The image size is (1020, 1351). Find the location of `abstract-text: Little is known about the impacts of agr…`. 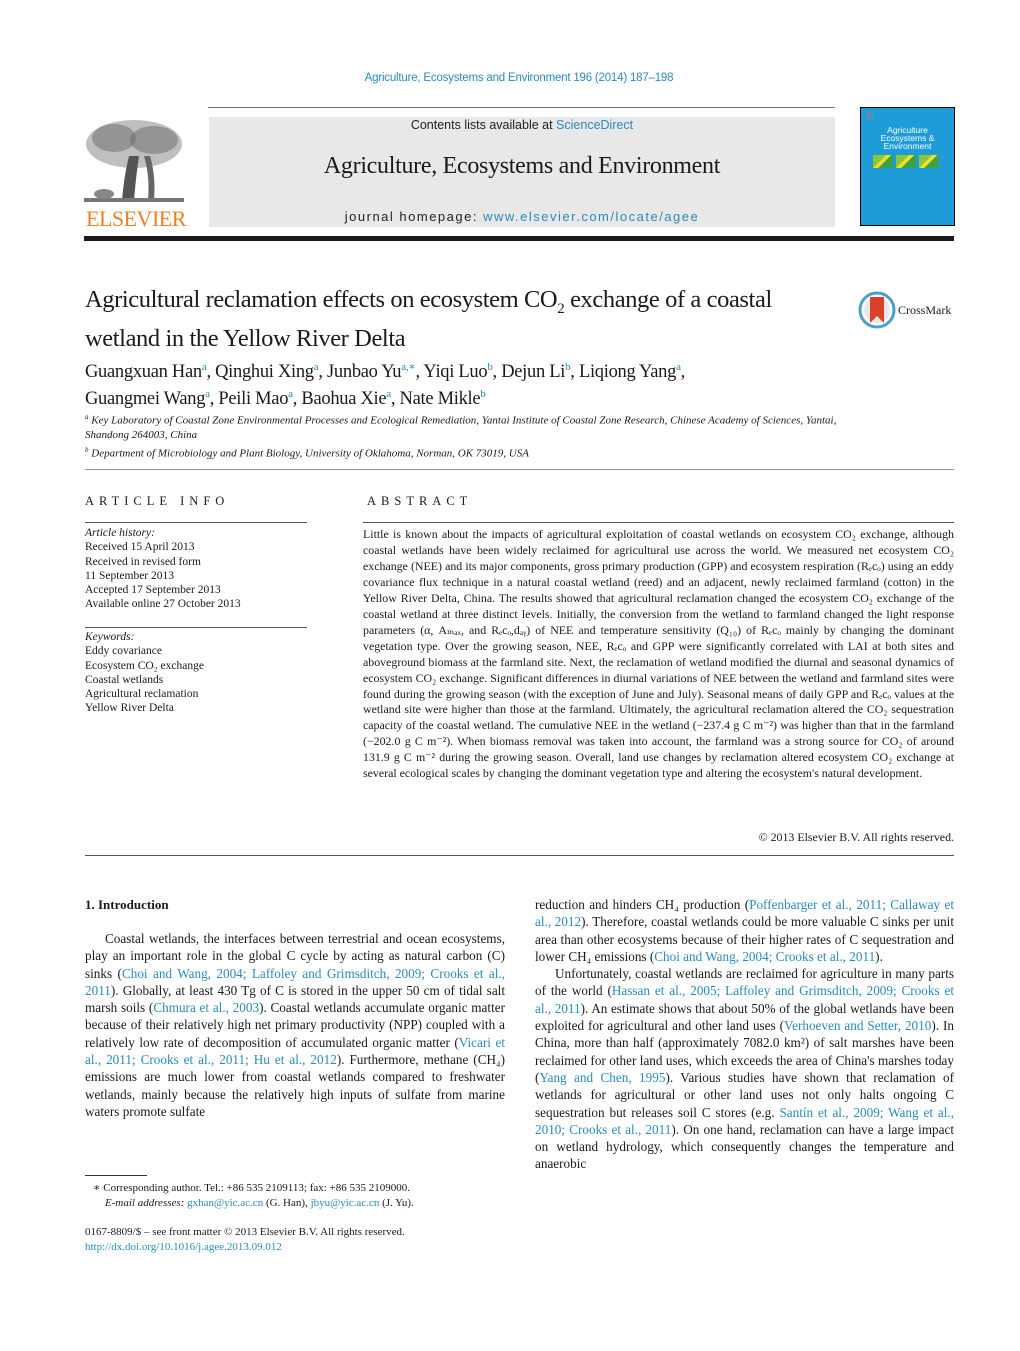

abstract-text: Little is known about the impacts of agr… is located at coordinates (658, 654).